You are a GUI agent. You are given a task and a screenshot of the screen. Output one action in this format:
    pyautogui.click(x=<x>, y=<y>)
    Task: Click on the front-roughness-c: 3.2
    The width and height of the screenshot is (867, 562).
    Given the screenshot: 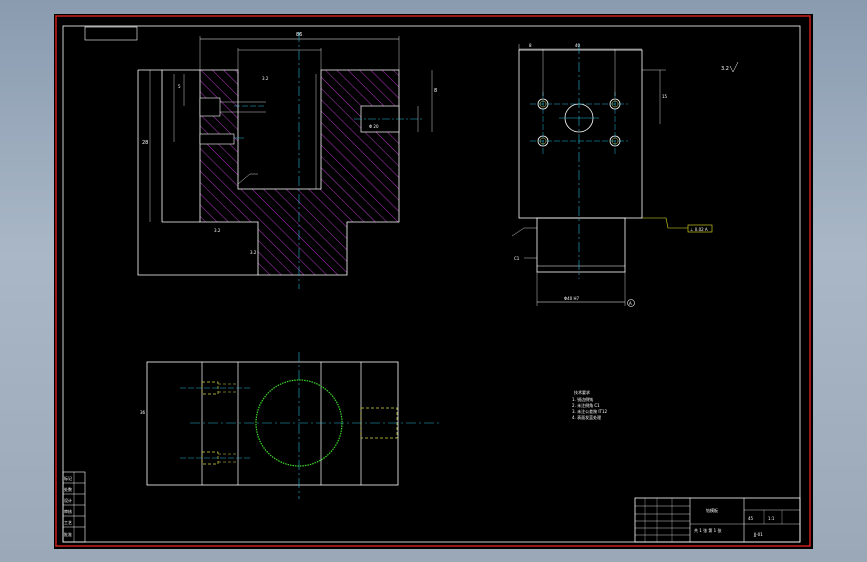 What is the action you would take?
    pyautogui.click(x=253, y=252)
    